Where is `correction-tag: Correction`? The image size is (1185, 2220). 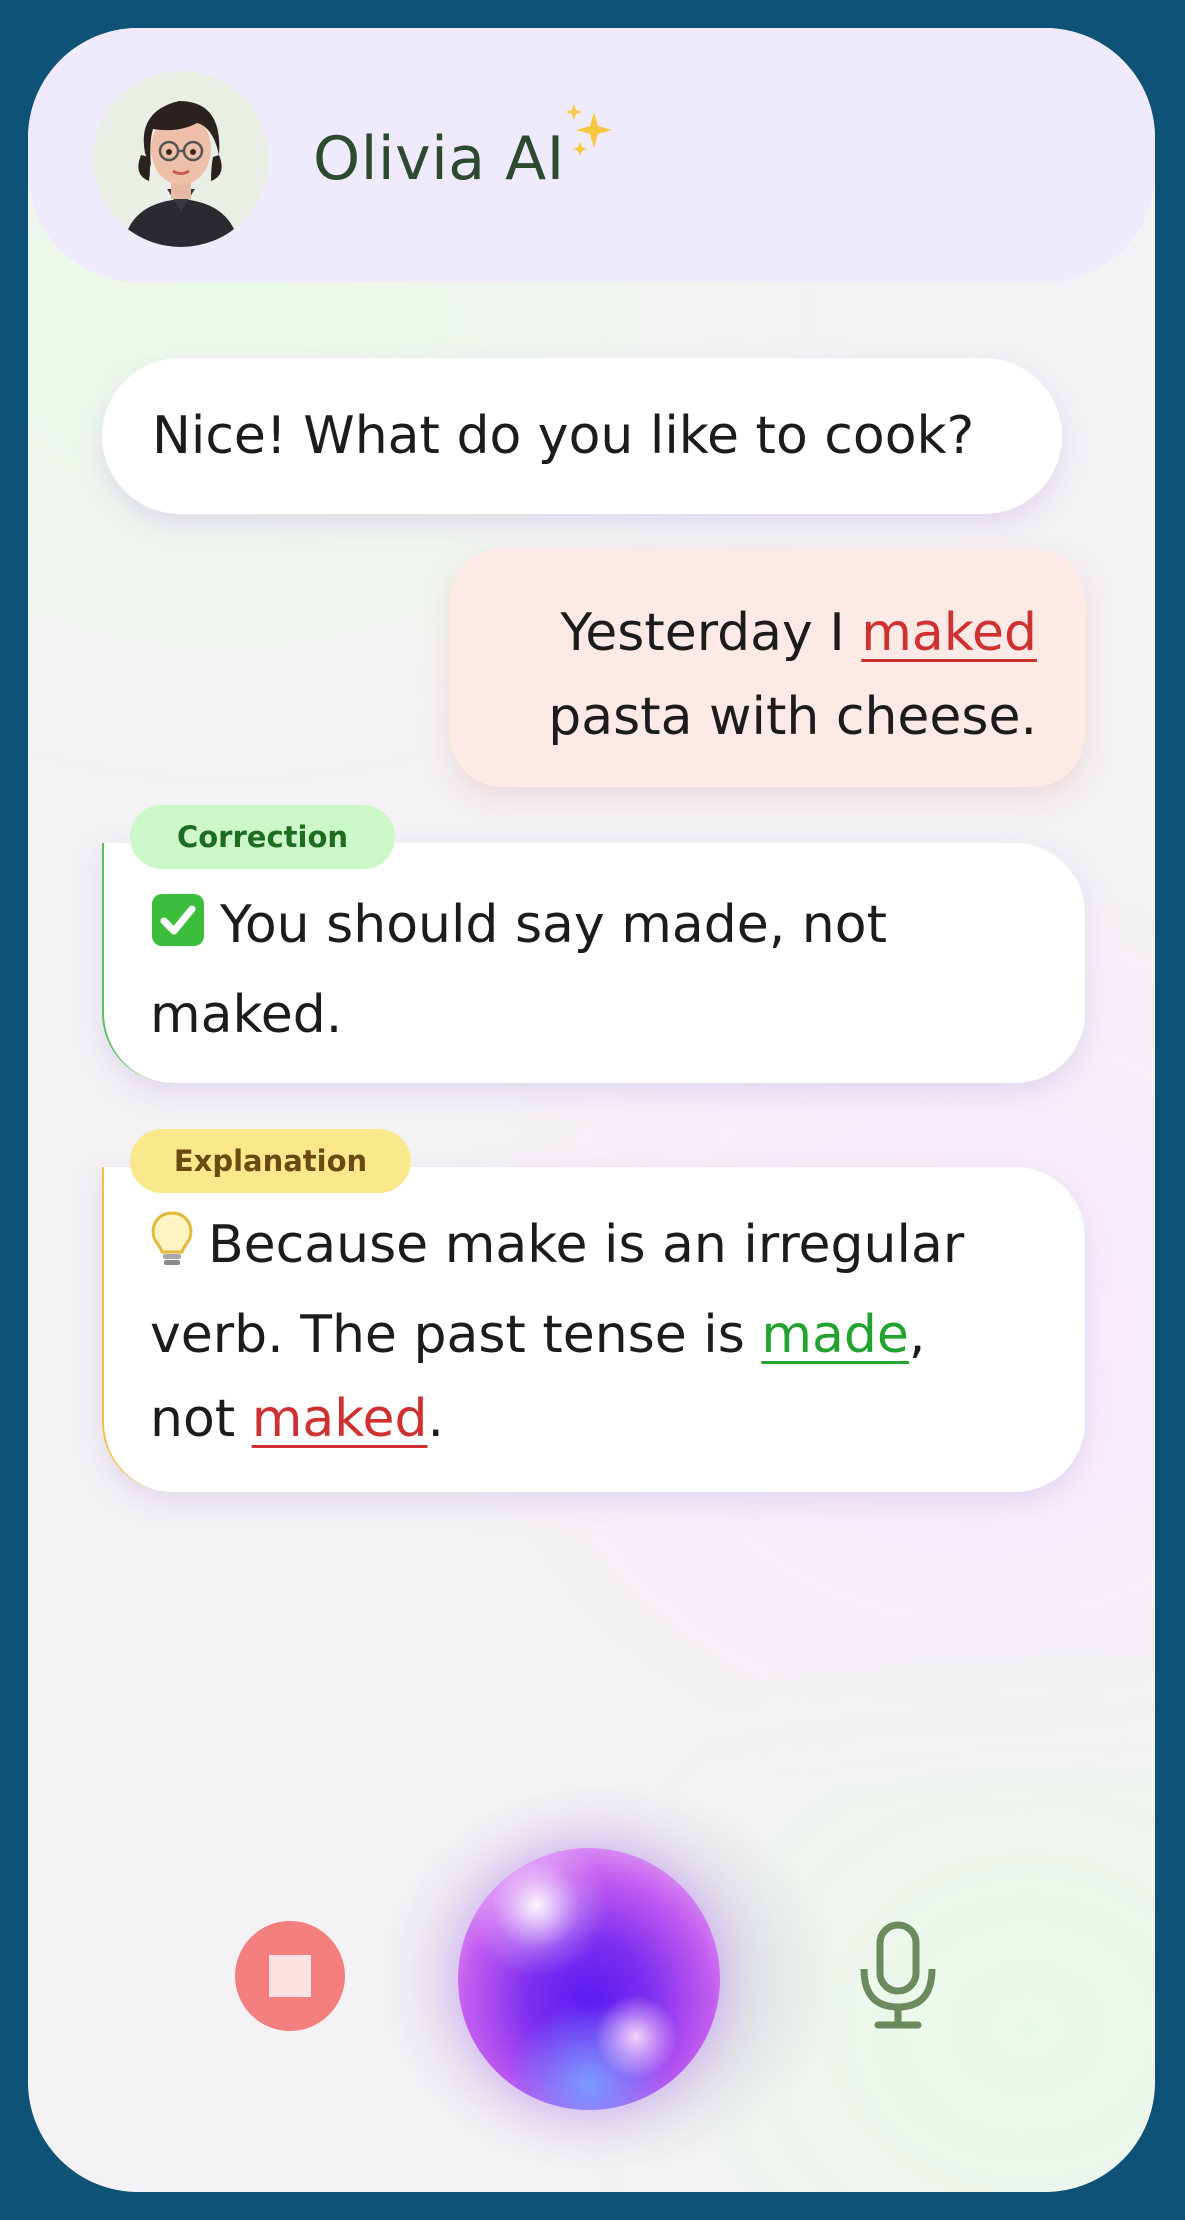 correction-tag: Correction is located at coordinates (262, 837).